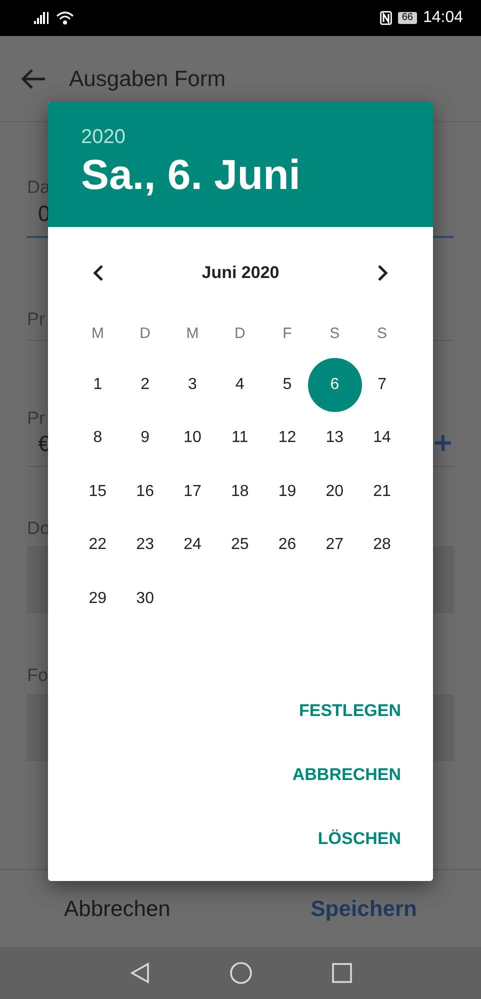 The height and width of the screenshot is (999, 481). Describe the element at coordinates (145, 598) in the screenshot. I see `calendar-day: 30` at that location.